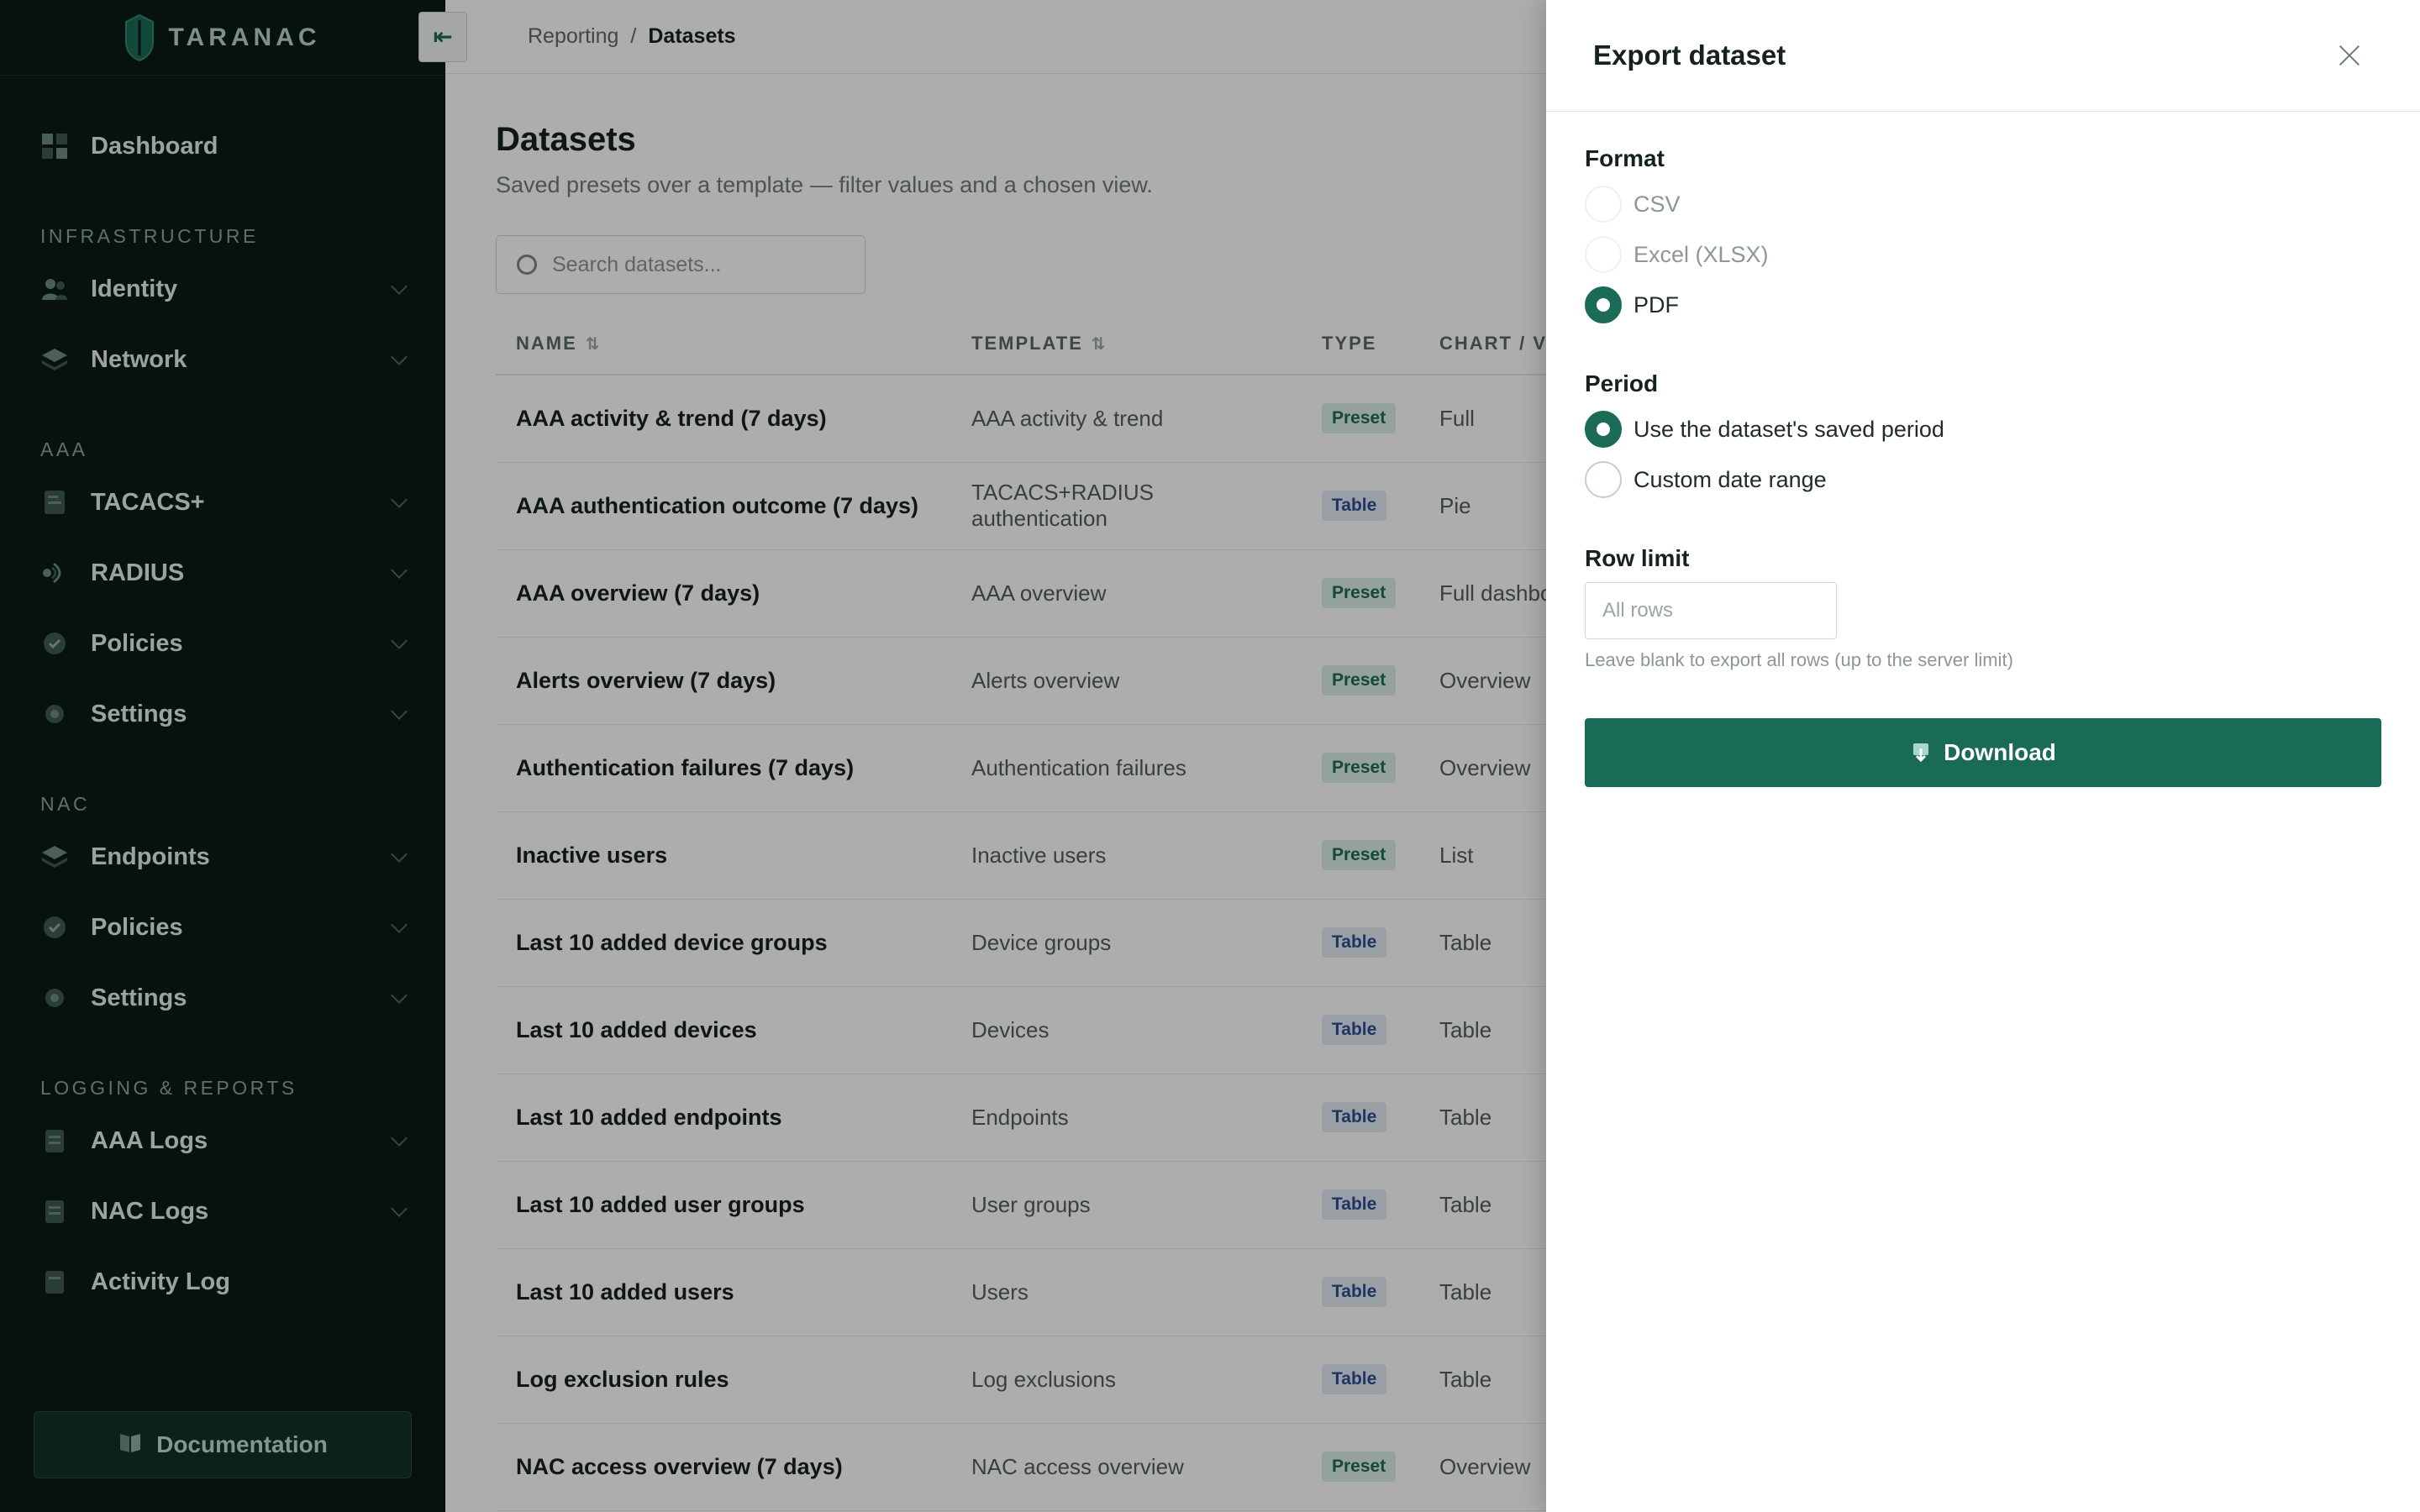 The width and height of the screenshot is (2420, 1512). What do you see at coordinates (1689, 55) in the screenshot?
I see `drawer-title: Export dataset` at bounding box center [1689, 55].